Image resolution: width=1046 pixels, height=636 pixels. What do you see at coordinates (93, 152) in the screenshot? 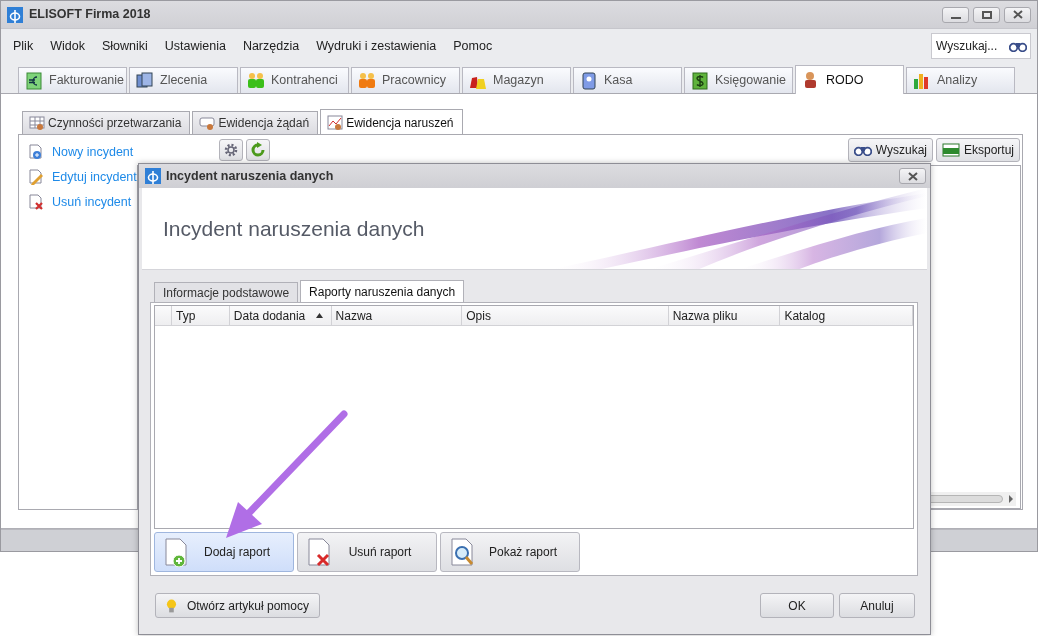
I see `action-link: Nowy incydent` at bounding box center [93, 152].